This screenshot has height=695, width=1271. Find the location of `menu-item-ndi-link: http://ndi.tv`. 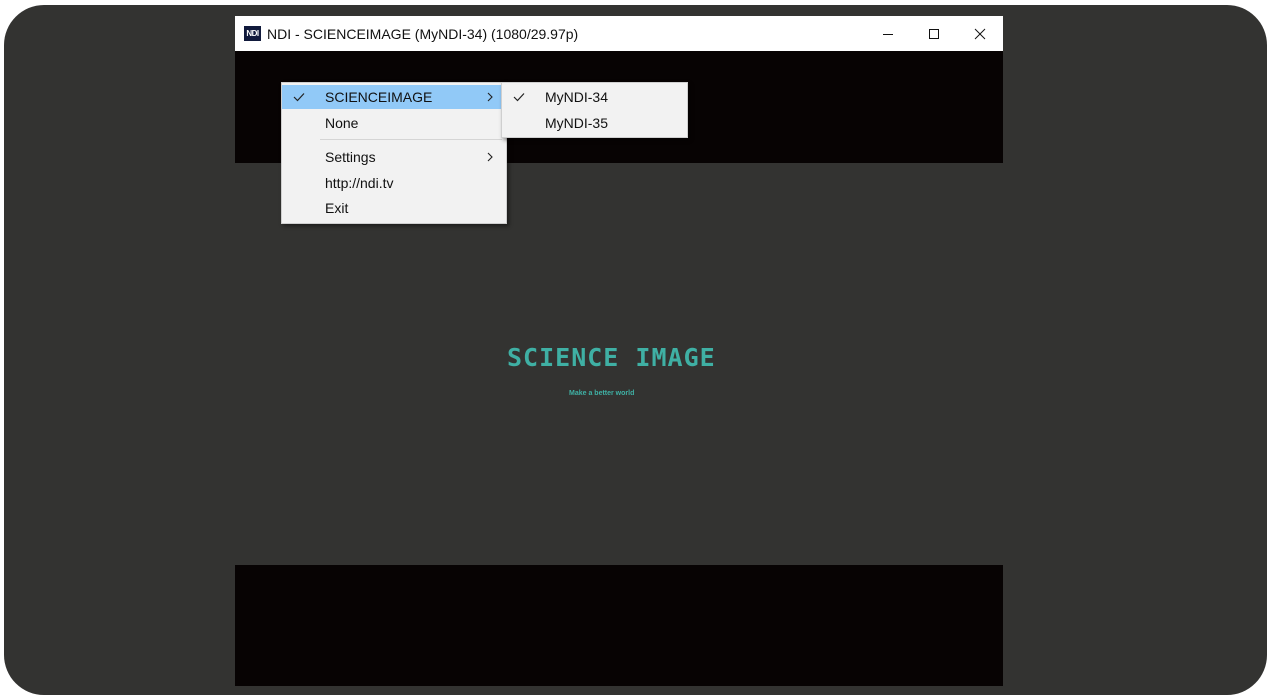

menu-item-ndi-link: http://ndi.tv is located at coordinates (394, 183).